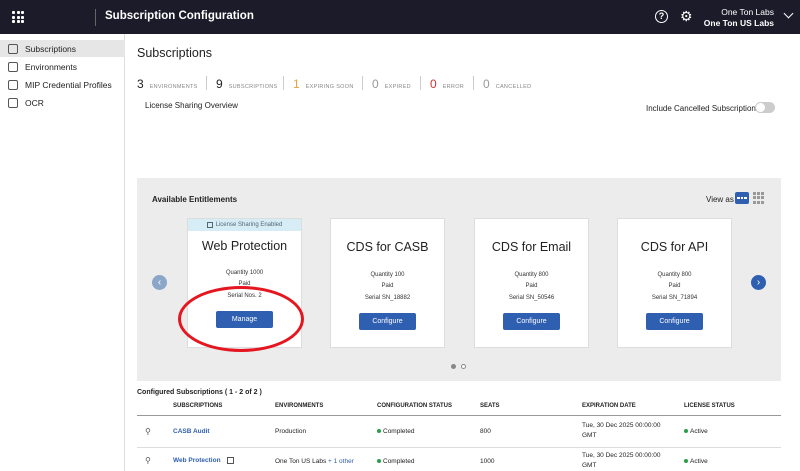 The width and height of the screenshot is (800, 471). What do you see at coordinates (219, 84) in the screenshot?
I see `stat-value: 9` at bounding box center [219, 84].